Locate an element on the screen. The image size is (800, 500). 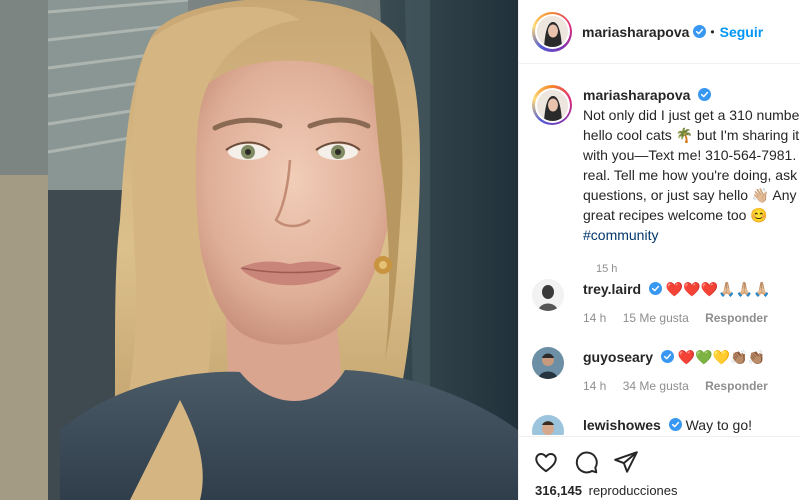
caption-line: hello cool cats 🌴 but I'm sharing it is located at coordinates (691, 135).